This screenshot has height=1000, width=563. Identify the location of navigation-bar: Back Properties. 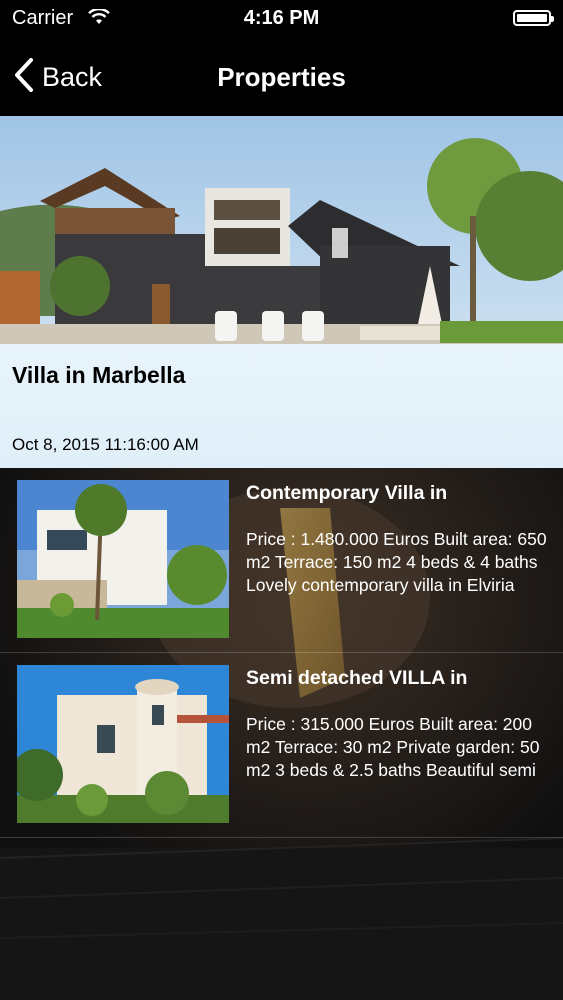
(281, 76).